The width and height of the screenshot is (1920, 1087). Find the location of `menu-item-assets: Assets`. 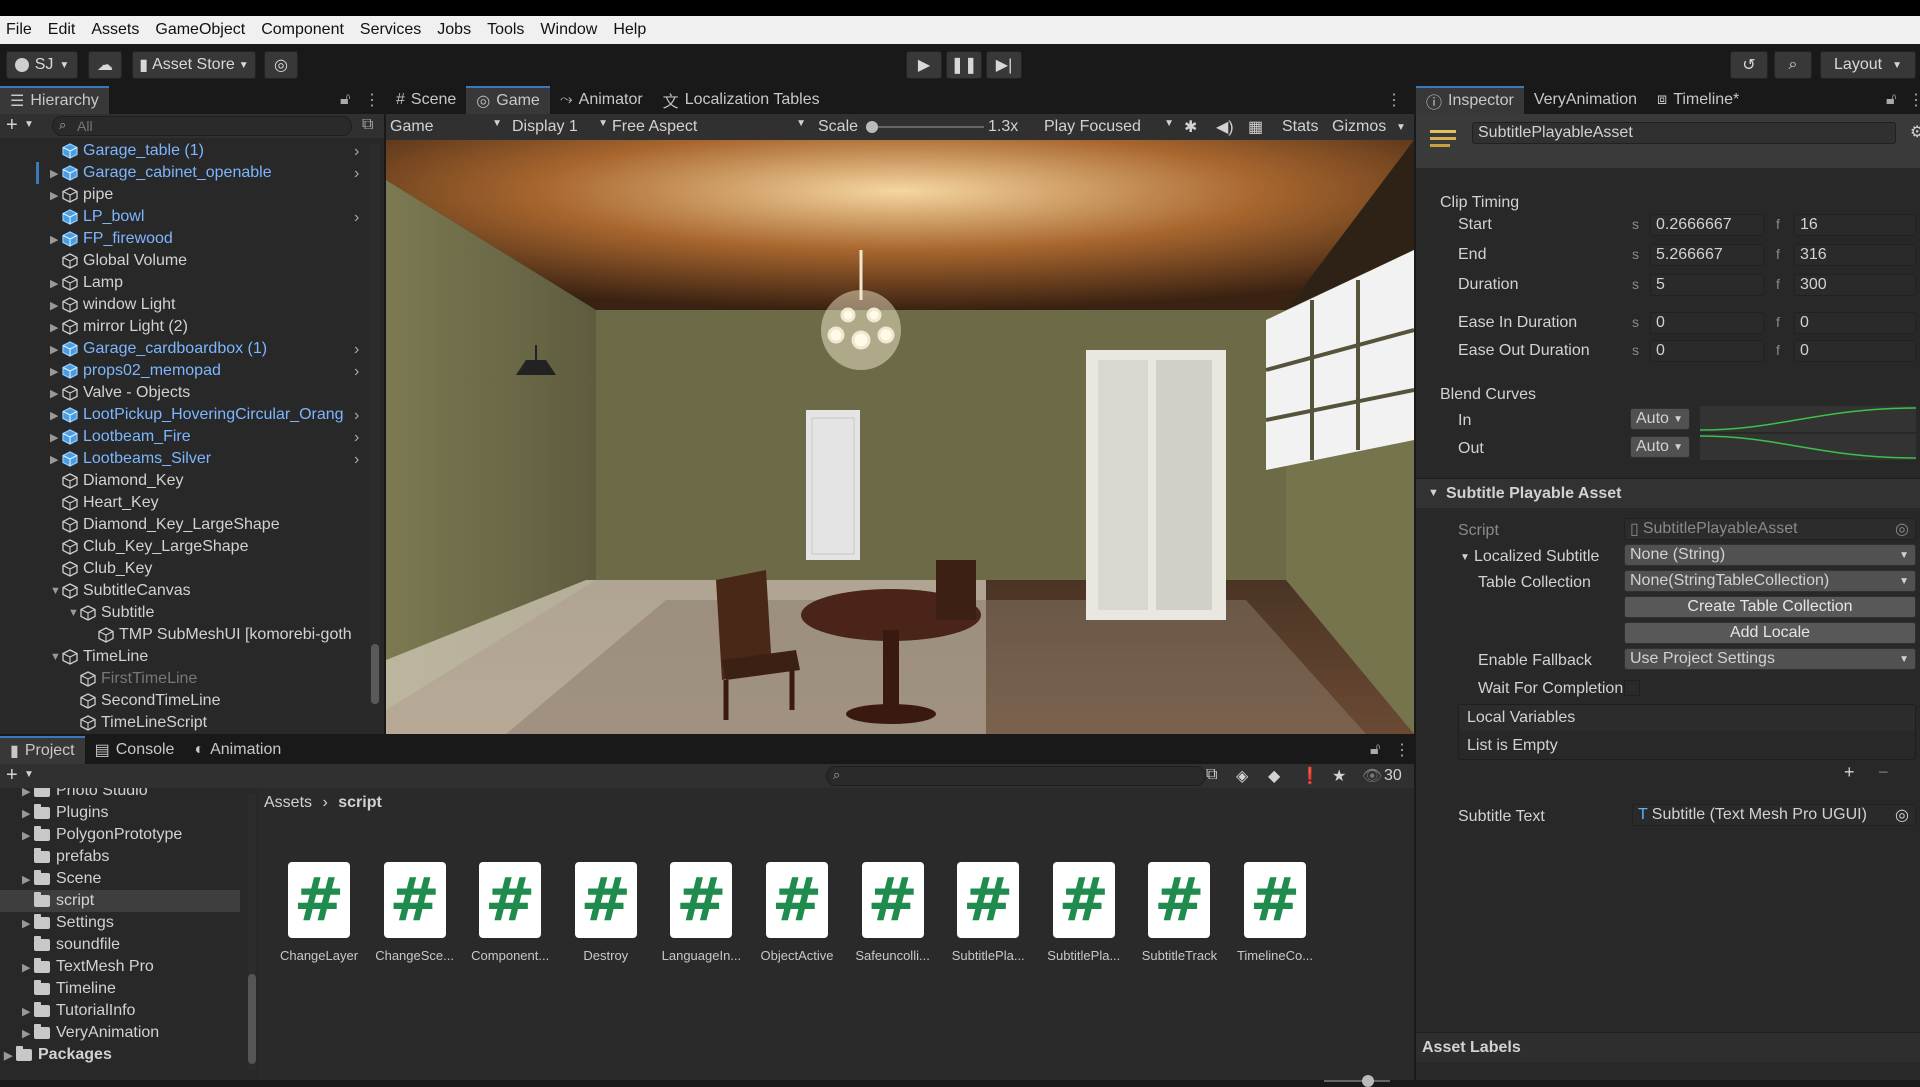

menu-item-assets: Assets is located at coordinates (115, 30).